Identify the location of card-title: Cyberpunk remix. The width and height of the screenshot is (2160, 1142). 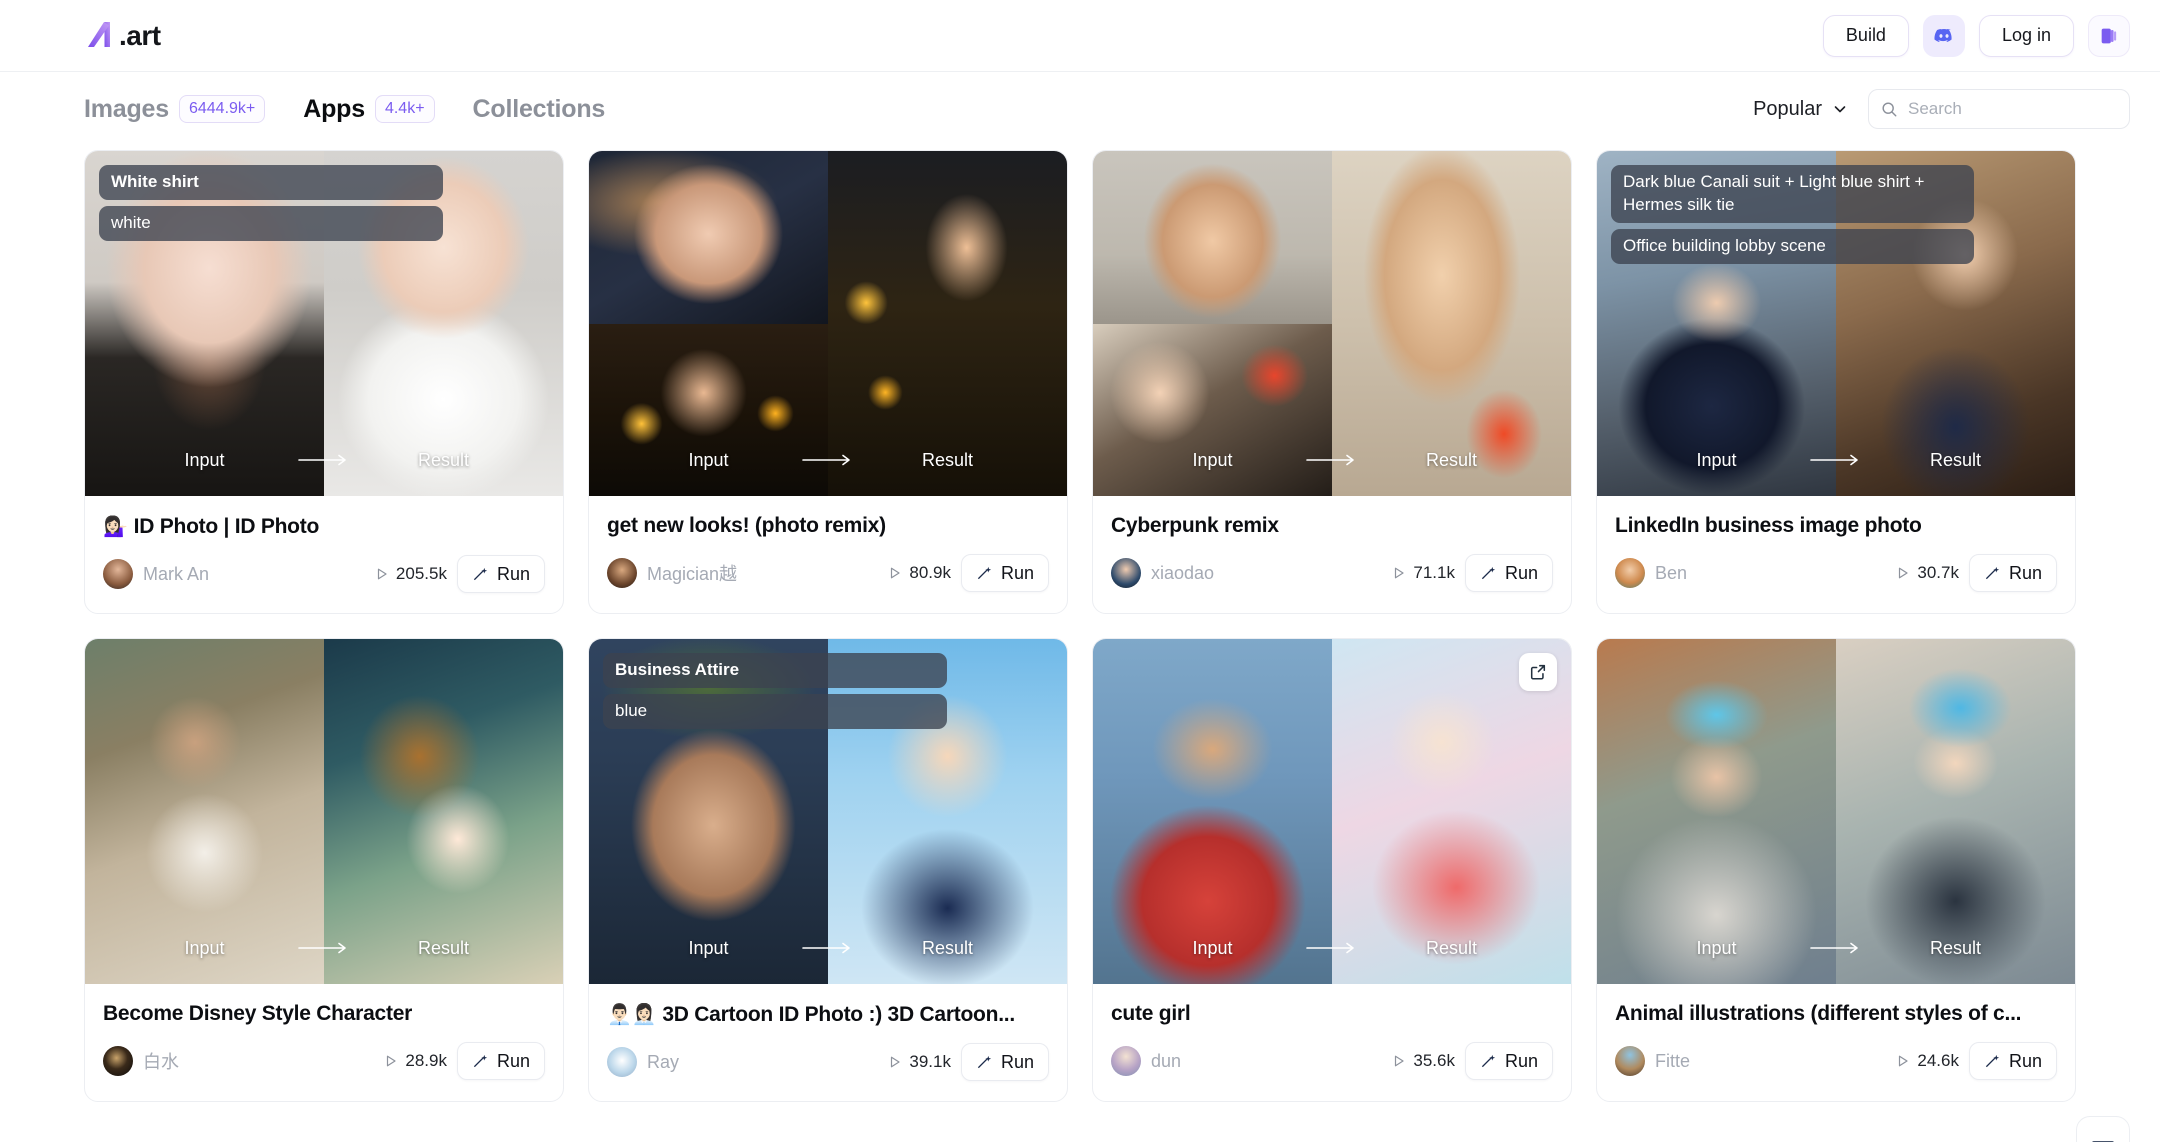
(1332, 526).